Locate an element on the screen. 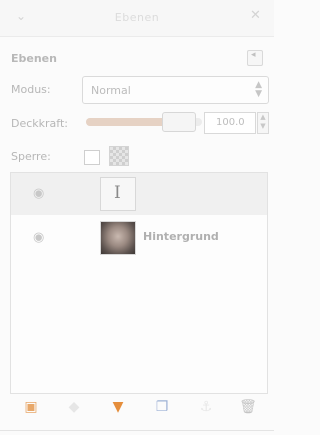 This screenshot has width=320, height=435. opacity-slider-handle is located at coordinates (179, 122).